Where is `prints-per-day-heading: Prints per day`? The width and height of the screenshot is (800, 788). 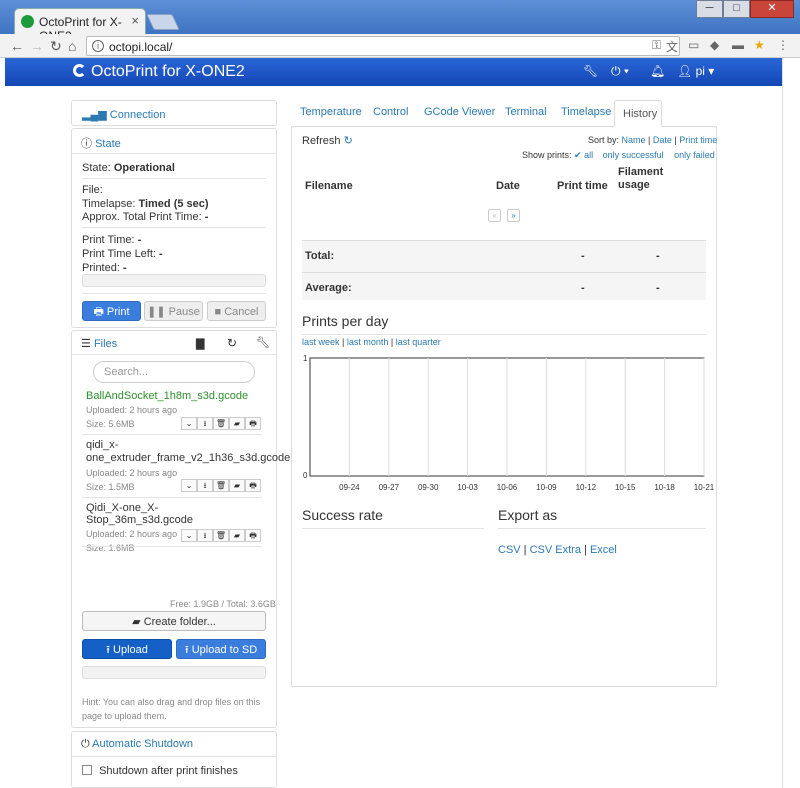 prints-per-day-heading: Prints per day is located at coordinates (345, 321).